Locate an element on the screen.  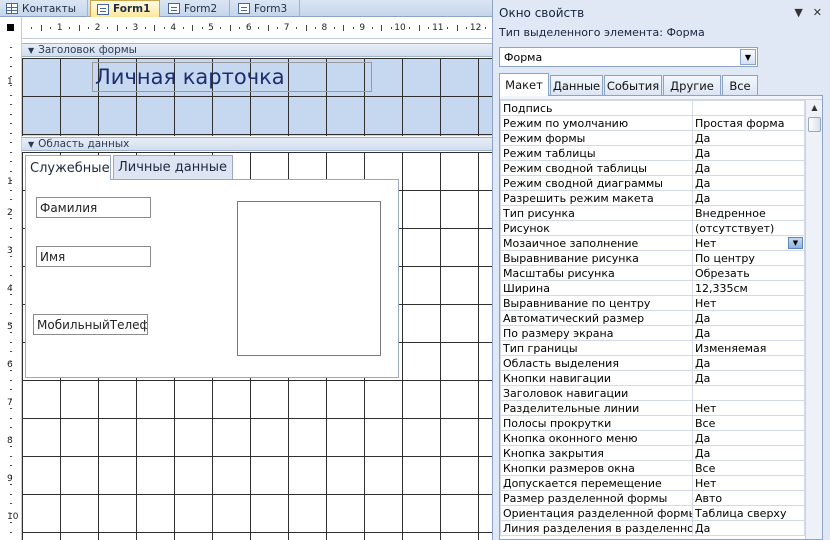
property-row: Мозаичное заполнение Нет ▼ is located at coordinates (652, 243).